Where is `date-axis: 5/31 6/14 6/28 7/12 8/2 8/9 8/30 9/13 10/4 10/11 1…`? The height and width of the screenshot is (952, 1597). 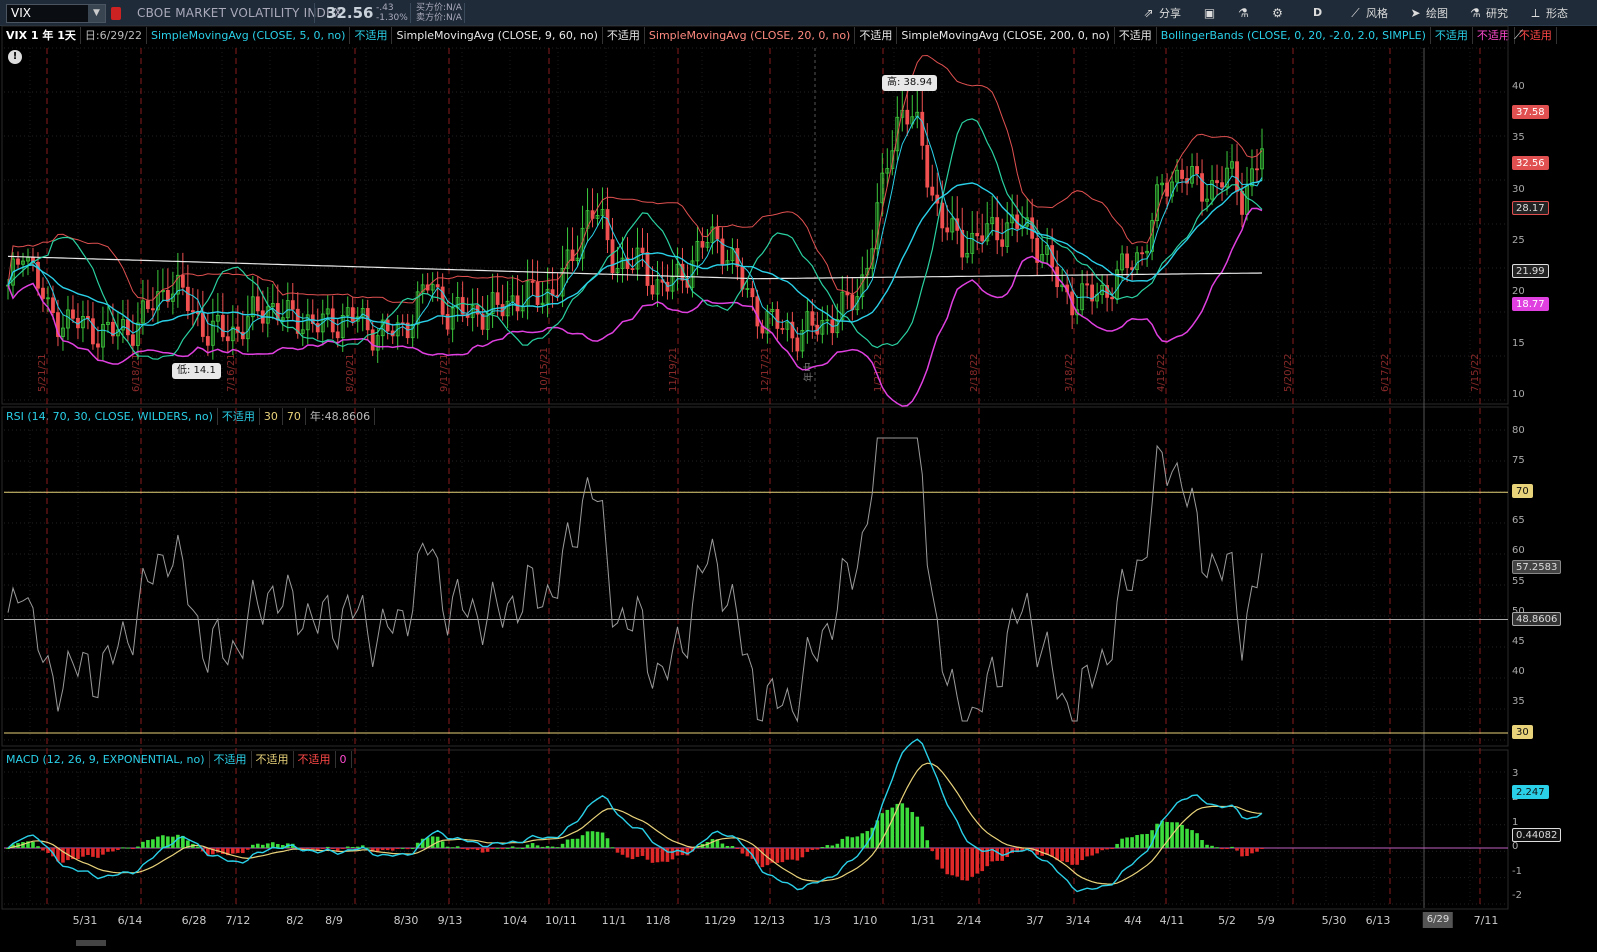
date-axis: 5/31 6/14 6/28 7/12 8/2 8/9 8/30 9/13 10/4 10/11 1… is located at coordinates (798, 931).